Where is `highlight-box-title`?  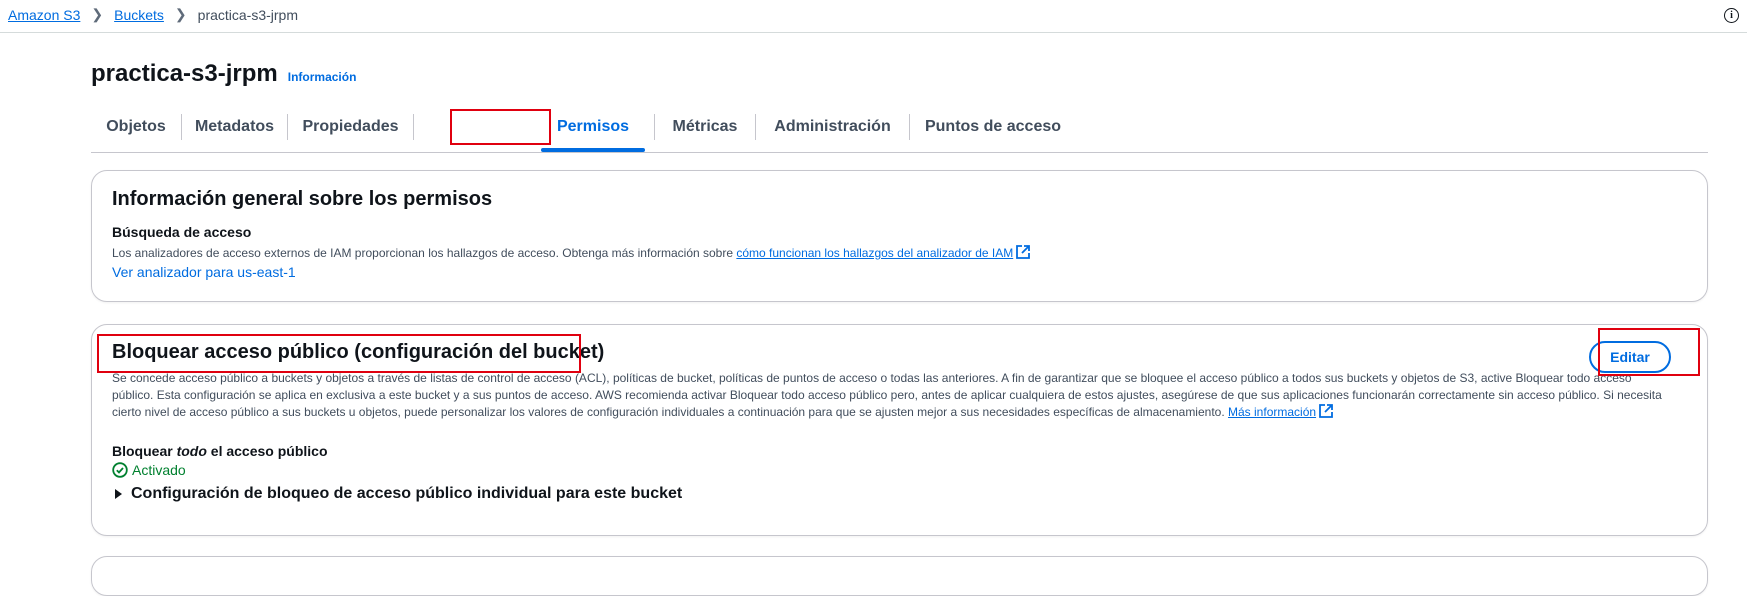
highlight-box-title is located at coordinates (339, 353).